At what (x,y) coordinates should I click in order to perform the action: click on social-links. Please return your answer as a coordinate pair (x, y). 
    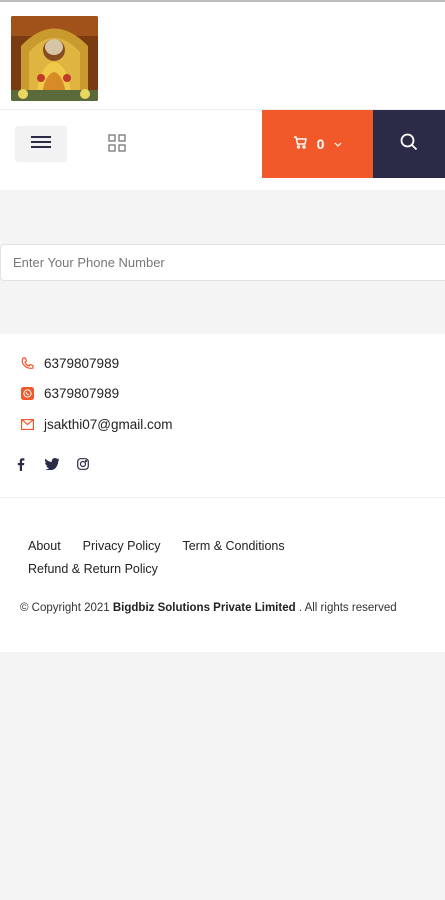
    Looking at the image, I should click on (52, 464).